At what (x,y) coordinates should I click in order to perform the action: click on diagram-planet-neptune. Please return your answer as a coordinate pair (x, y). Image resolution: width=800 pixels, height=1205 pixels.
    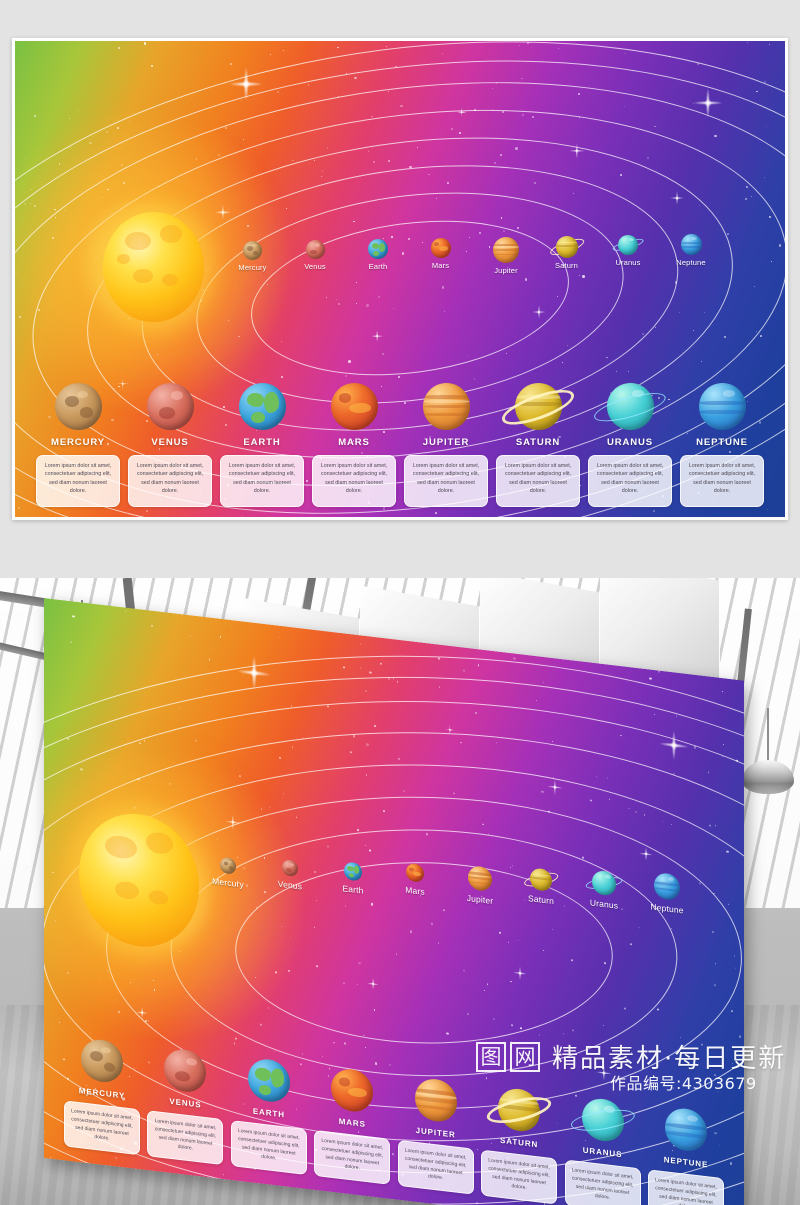
    Looking at the image, I should click on (667, 886).